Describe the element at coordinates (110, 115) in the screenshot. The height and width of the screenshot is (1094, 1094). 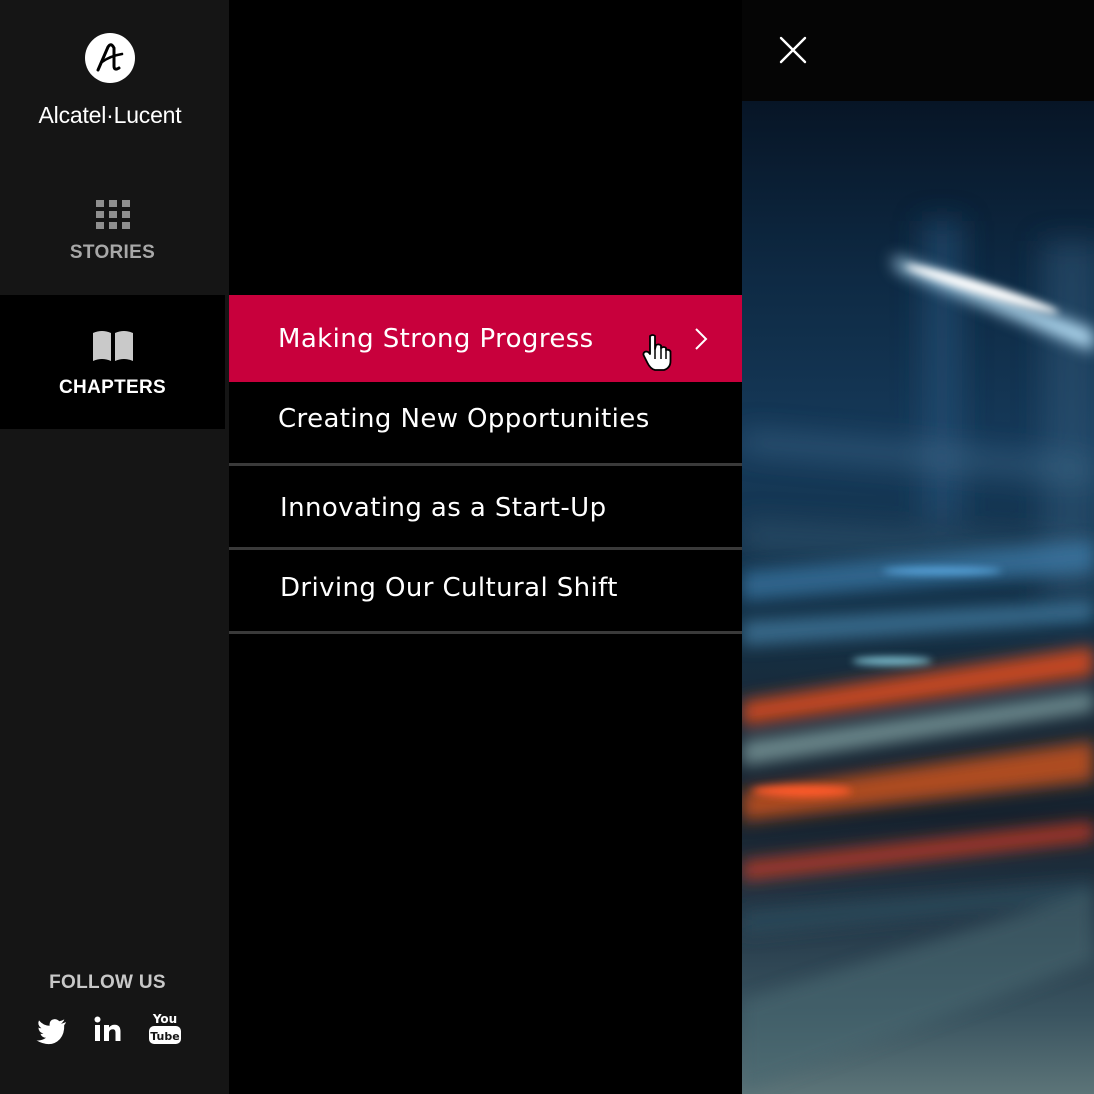
I see `brand-name: Alcatel·Lucent` at that location.